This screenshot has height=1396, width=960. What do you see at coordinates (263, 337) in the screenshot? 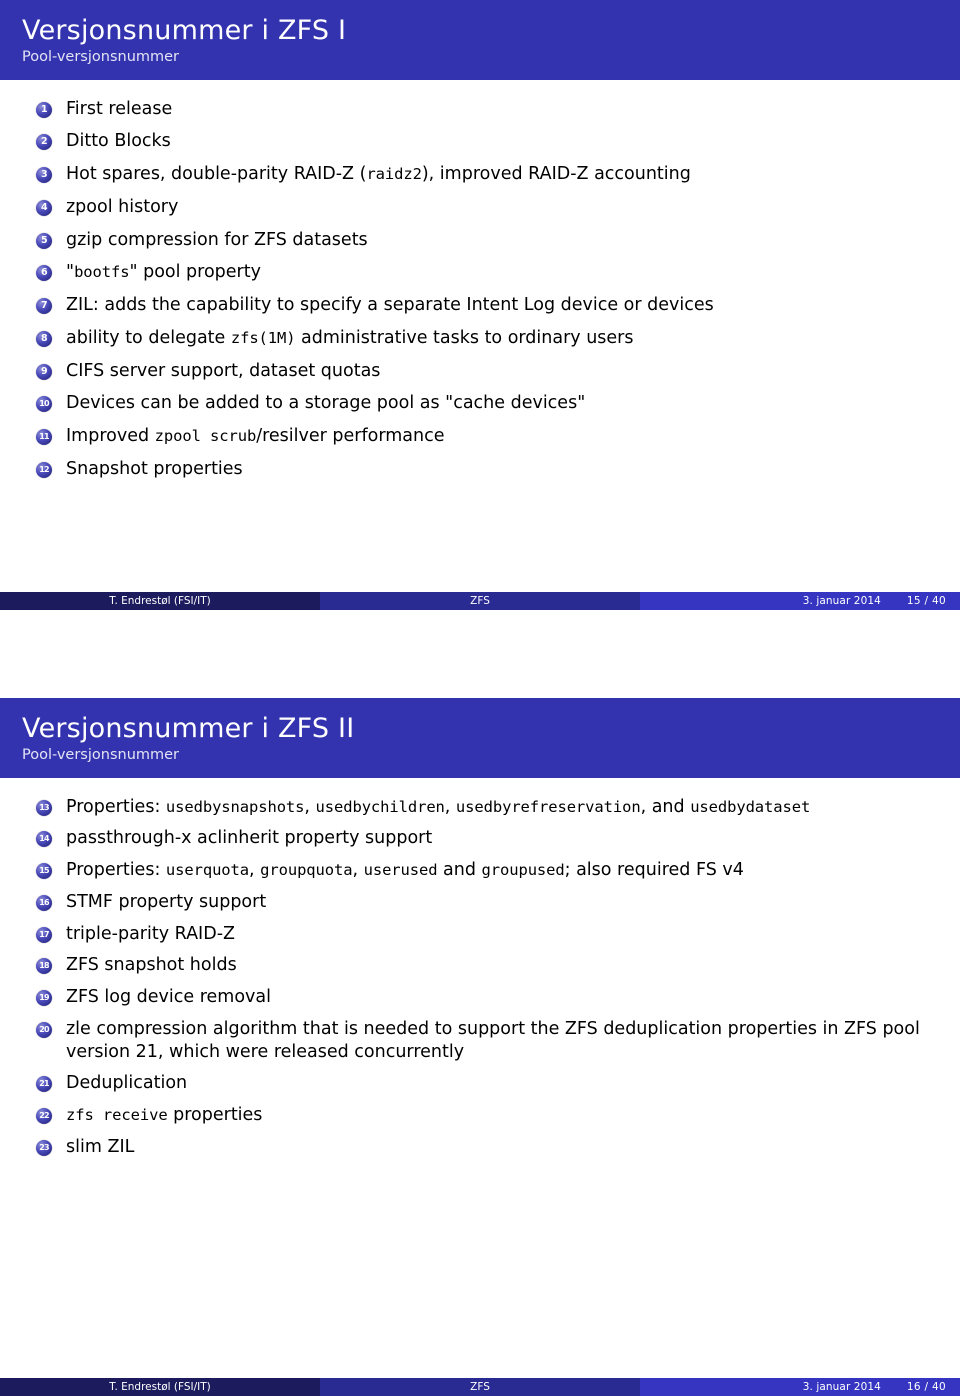
I see `code-span: zfs(1M)` at bounding box center [263, 337].